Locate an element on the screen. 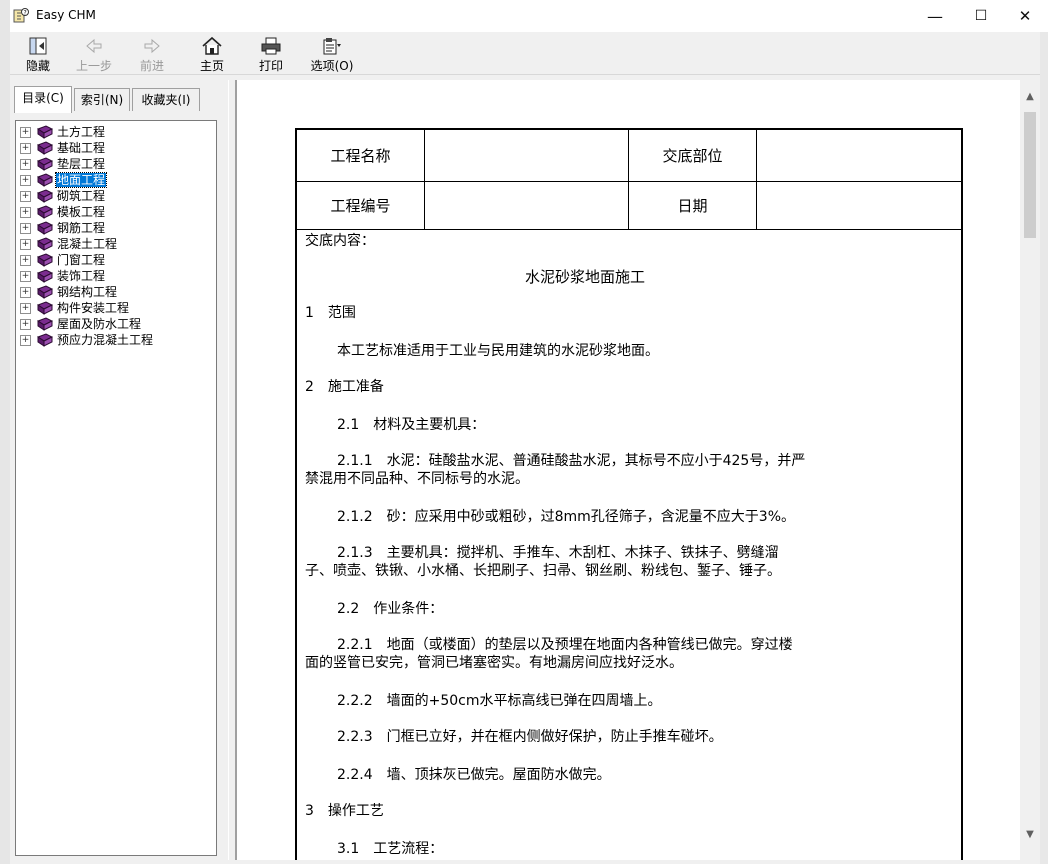 This screenshot has width=1048, height=864. tree-item: + 基础工程 is located at coordinates (63, 148).